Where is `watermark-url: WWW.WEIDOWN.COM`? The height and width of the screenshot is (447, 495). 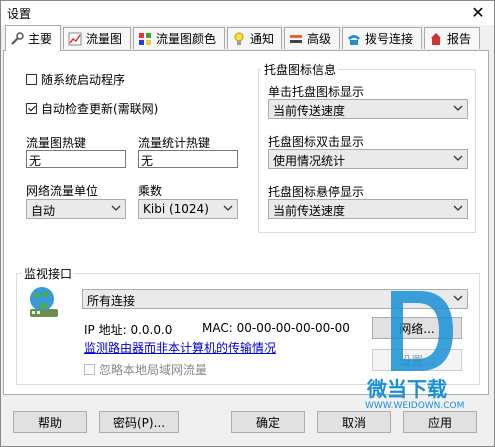
watermark-url: WWW.WEIDOWN.COM is located at coordinates (415, 406).